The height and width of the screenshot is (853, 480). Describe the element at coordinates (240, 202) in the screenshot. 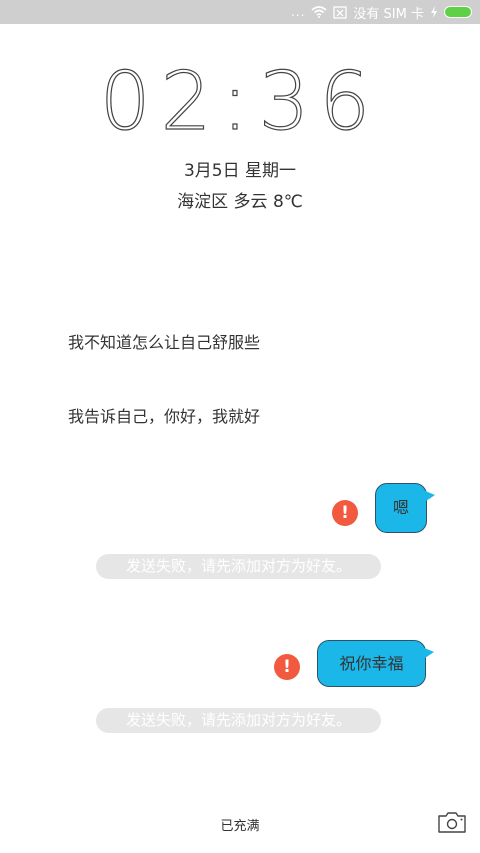

I see `weather-label: 海淀区 多云 8℃` at that location.